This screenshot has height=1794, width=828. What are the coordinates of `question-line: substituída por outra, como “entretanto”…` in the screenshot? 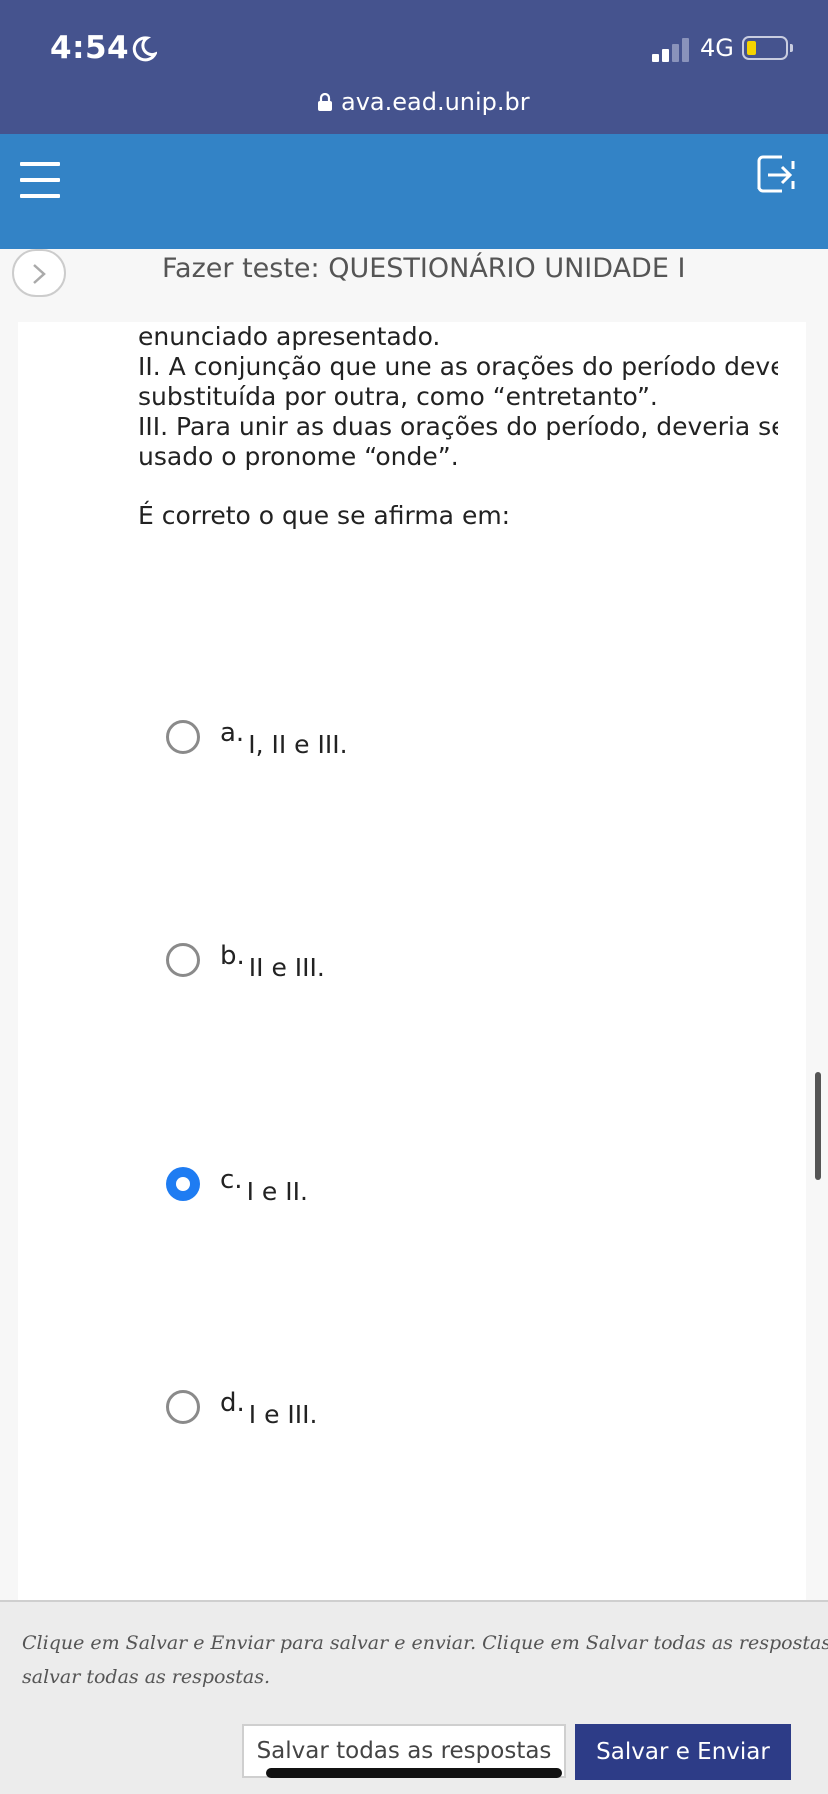 It's located at (398, 396).